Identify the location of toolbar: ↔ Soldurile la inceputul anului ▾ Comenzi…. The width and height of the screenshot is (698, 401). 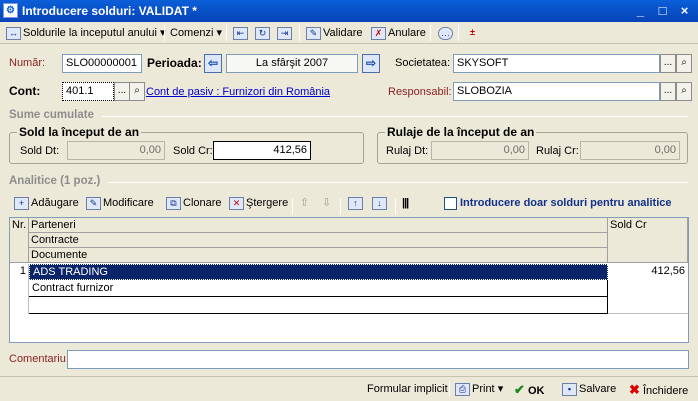
(349, 33).